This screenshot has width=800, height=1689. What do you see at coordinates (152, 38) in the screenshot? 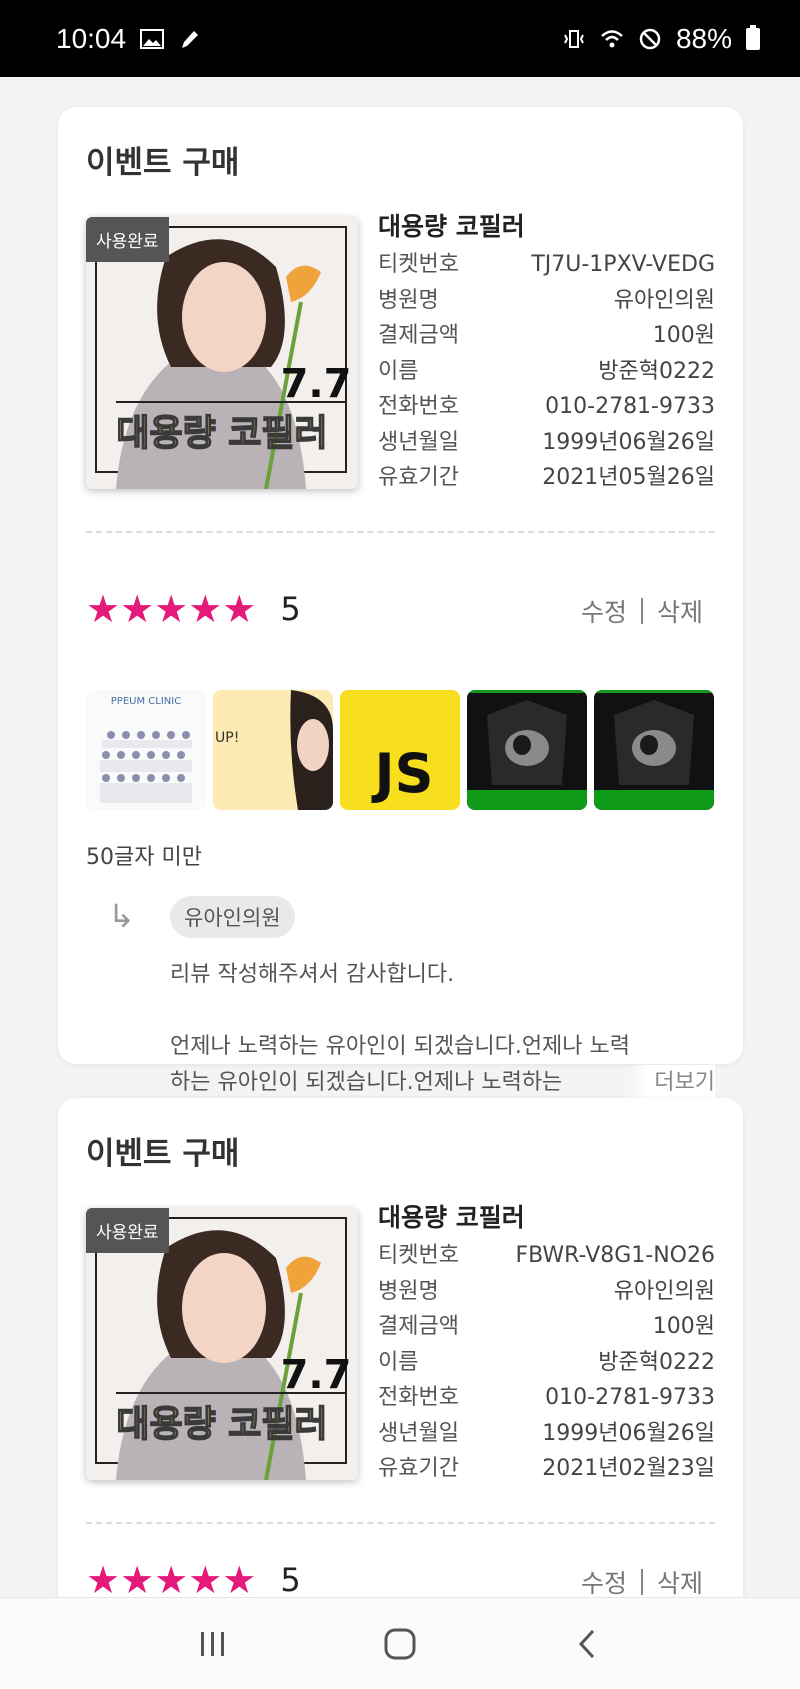
I see `gallery-icon` at bounding box center [152, 38].